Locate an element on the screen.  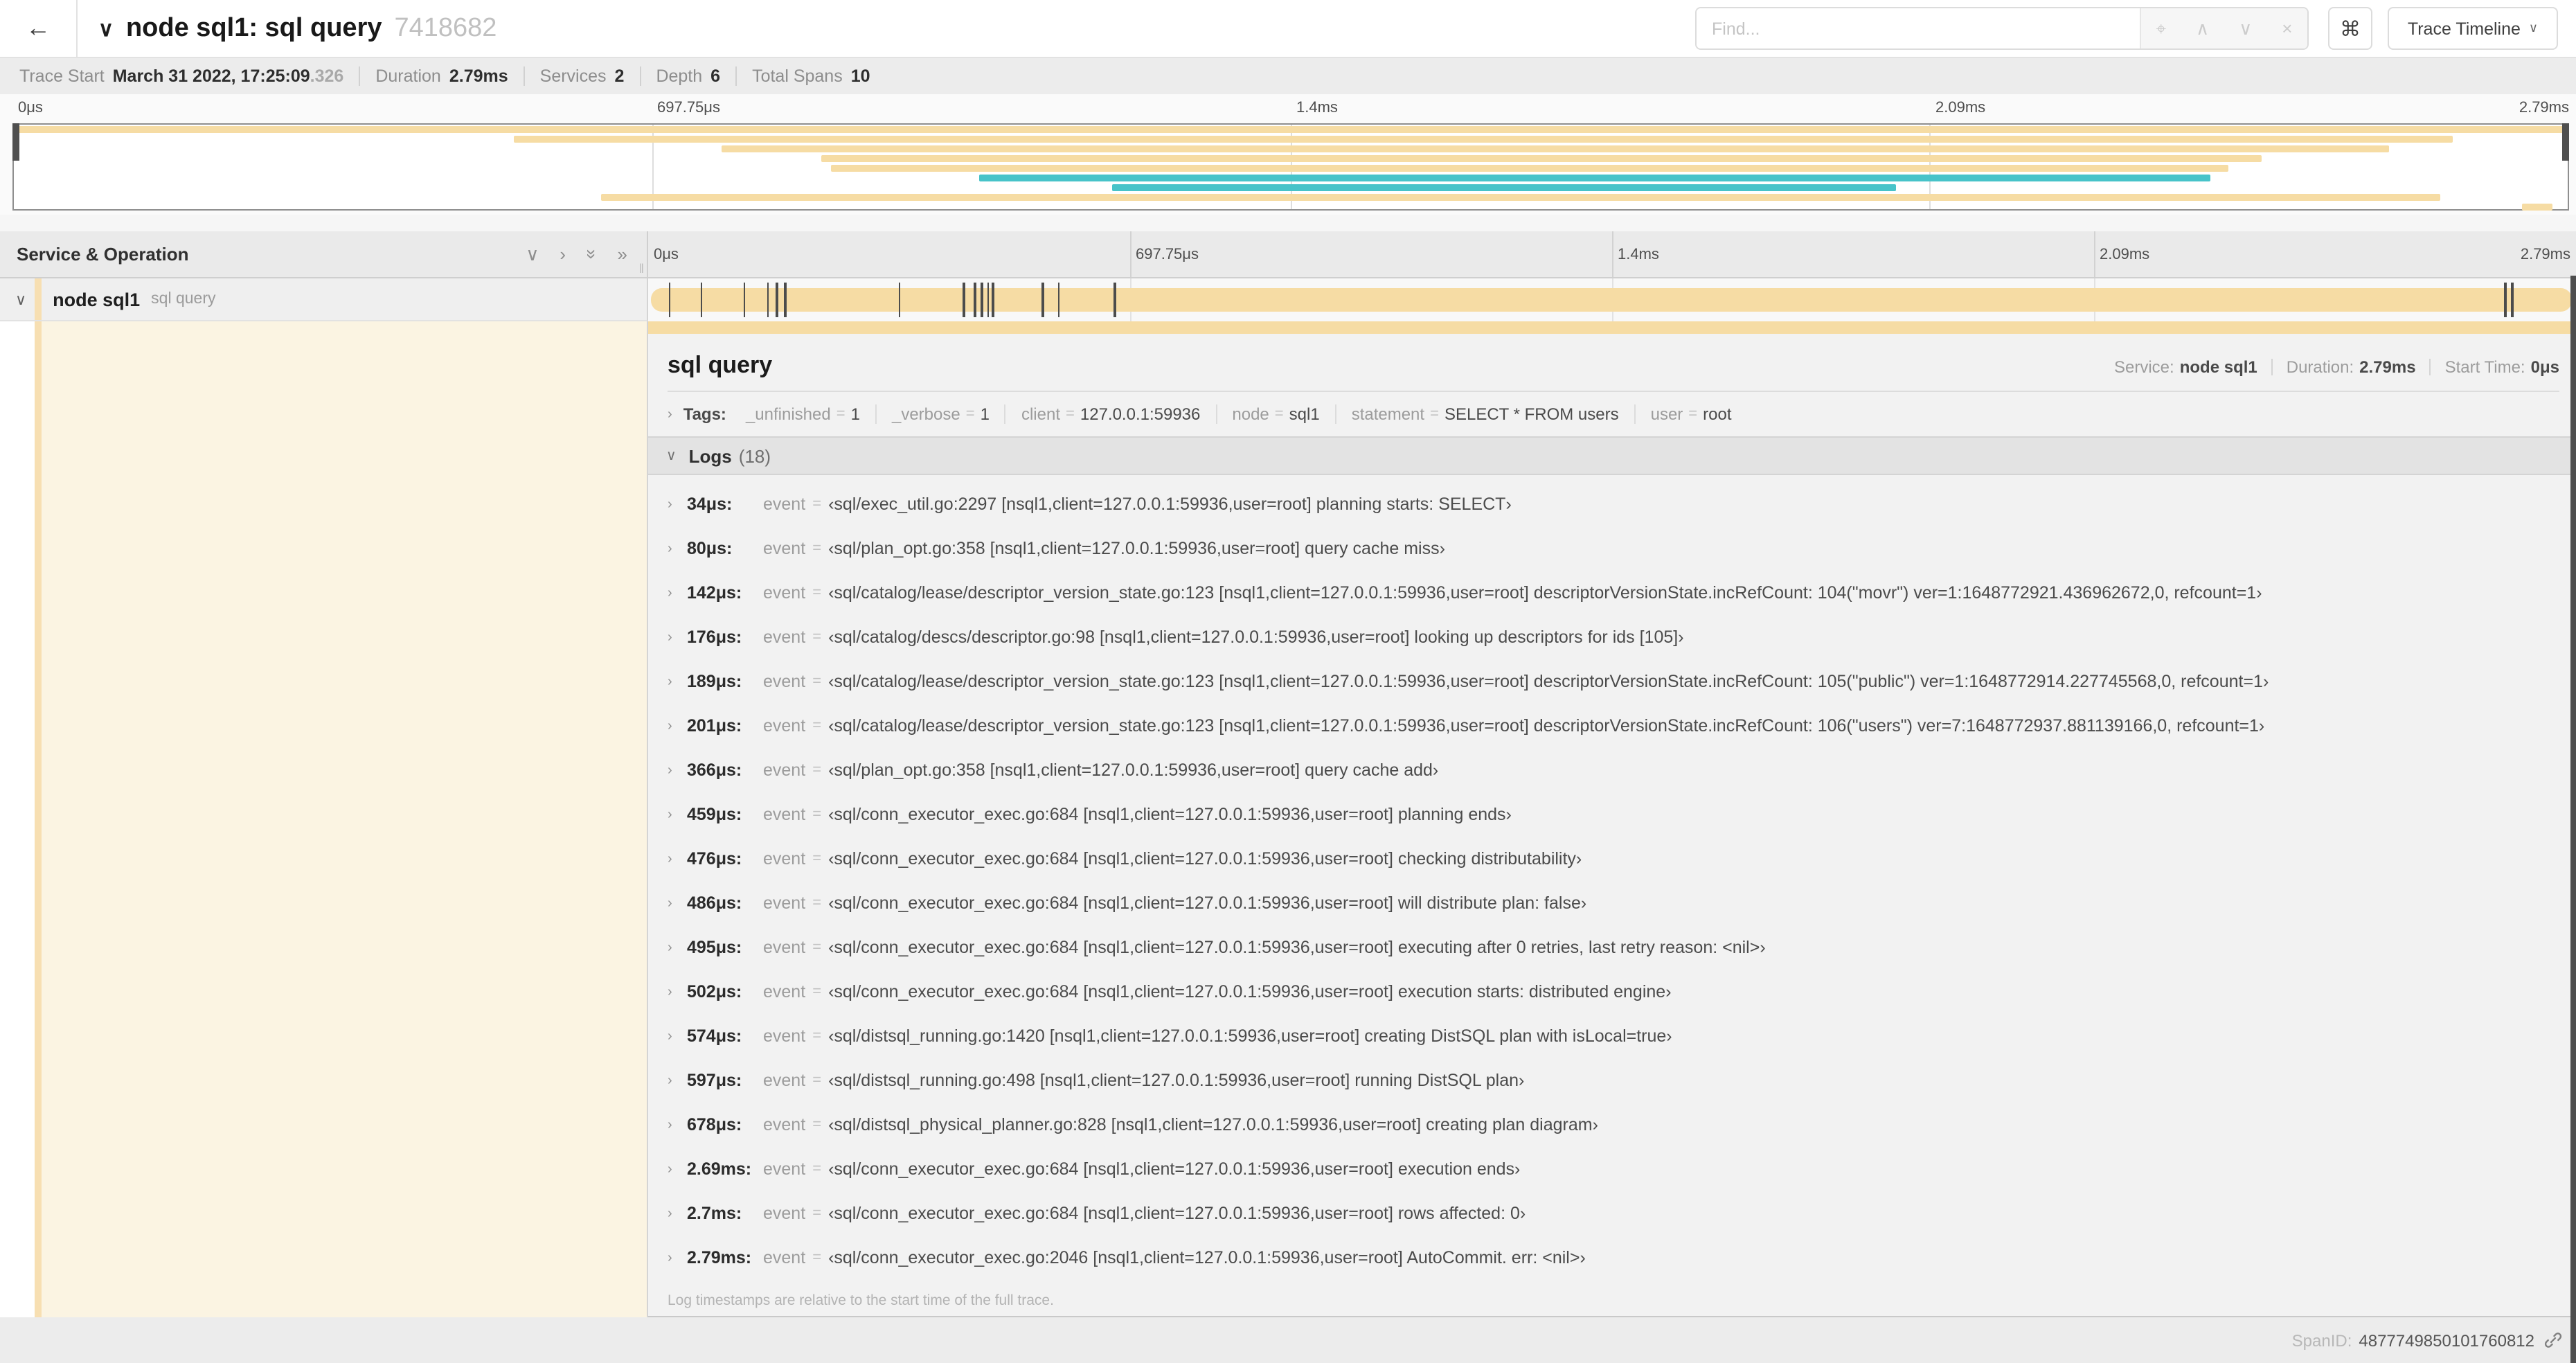
clear-search-icon: × is located at coordinates (2287, 28).